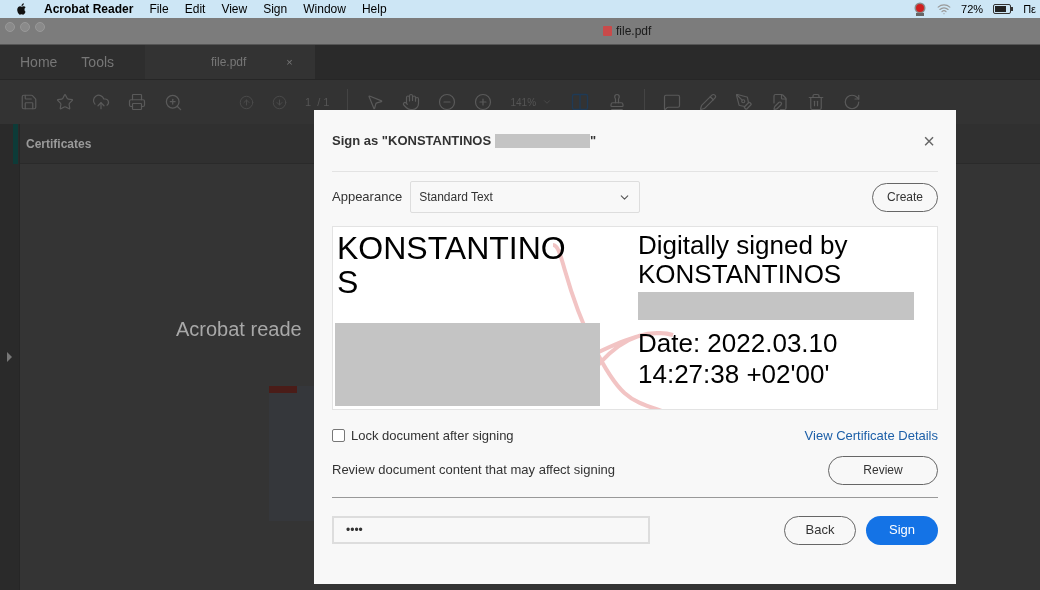 The height and width of the screenshot is (590, 1040). I want to click on signature-date-line: 14:27:38 +02'00', so click(734, 374).